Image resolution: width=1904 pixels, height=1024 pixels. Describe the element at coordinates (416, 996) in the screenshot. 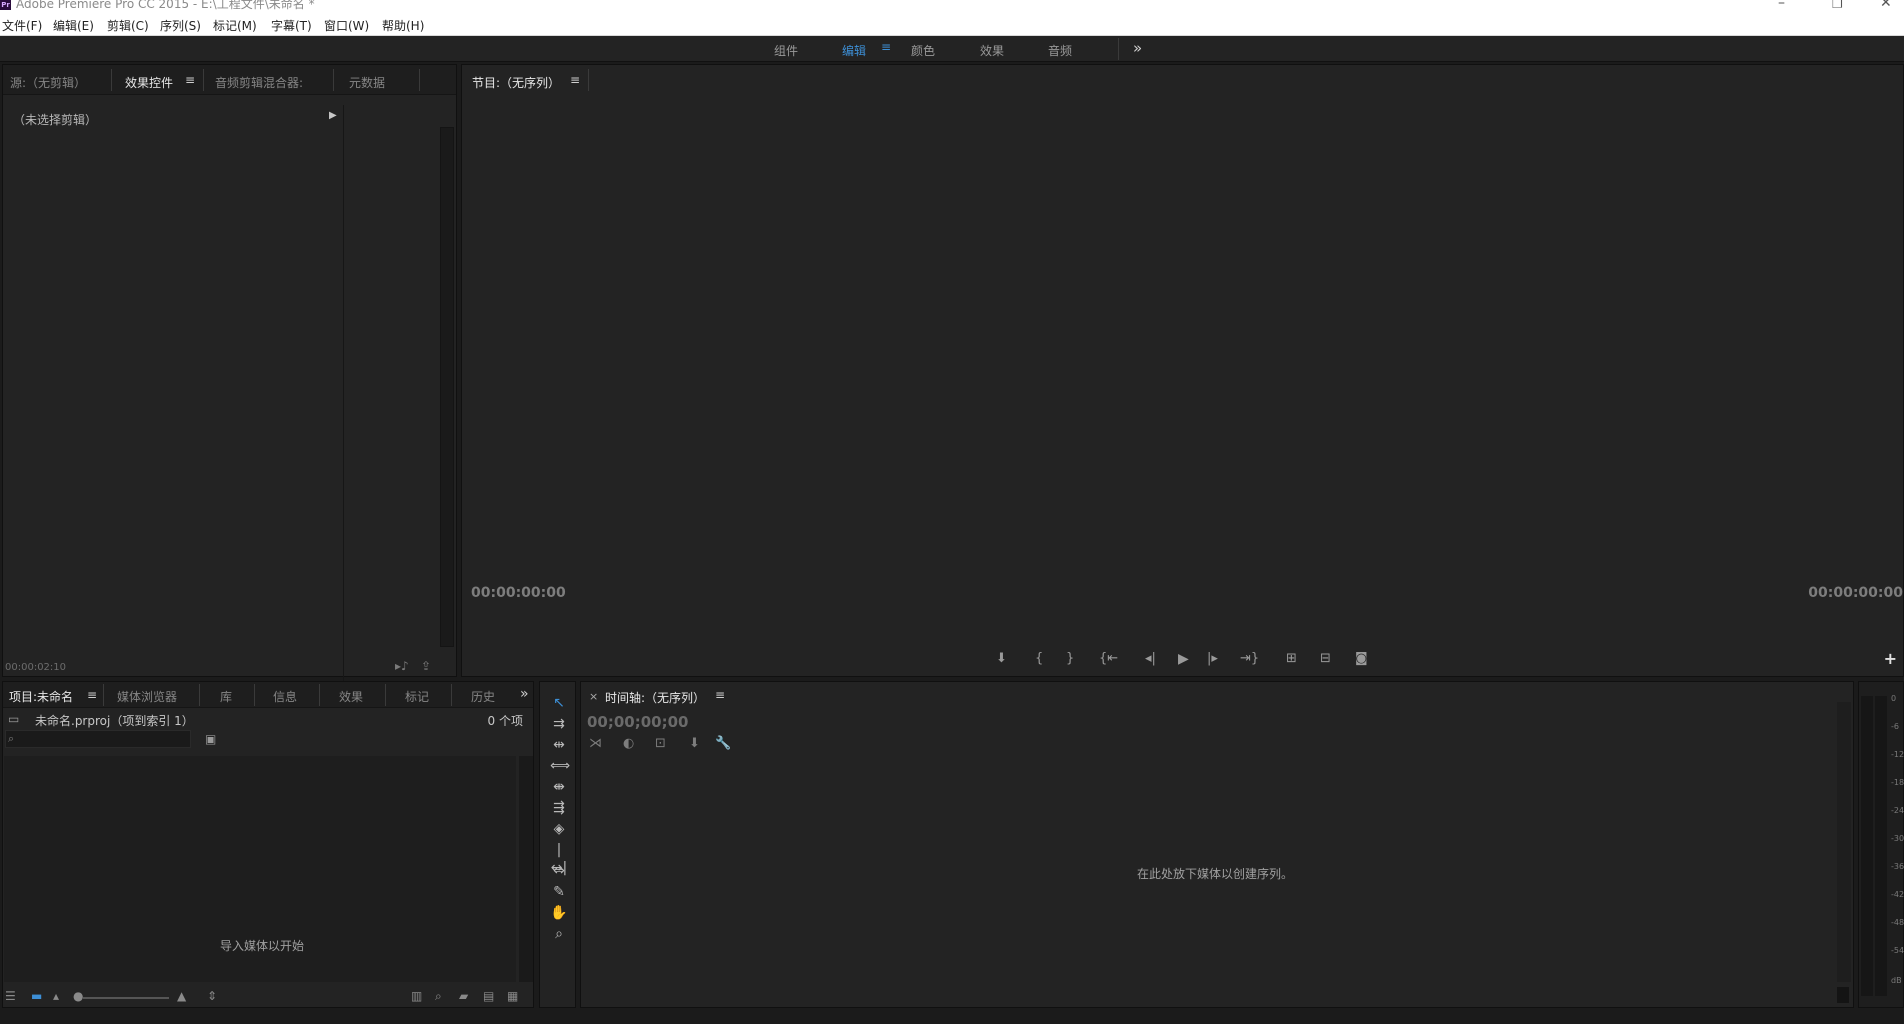

I see `automate-to-sequence-icon: ▥` at that location.